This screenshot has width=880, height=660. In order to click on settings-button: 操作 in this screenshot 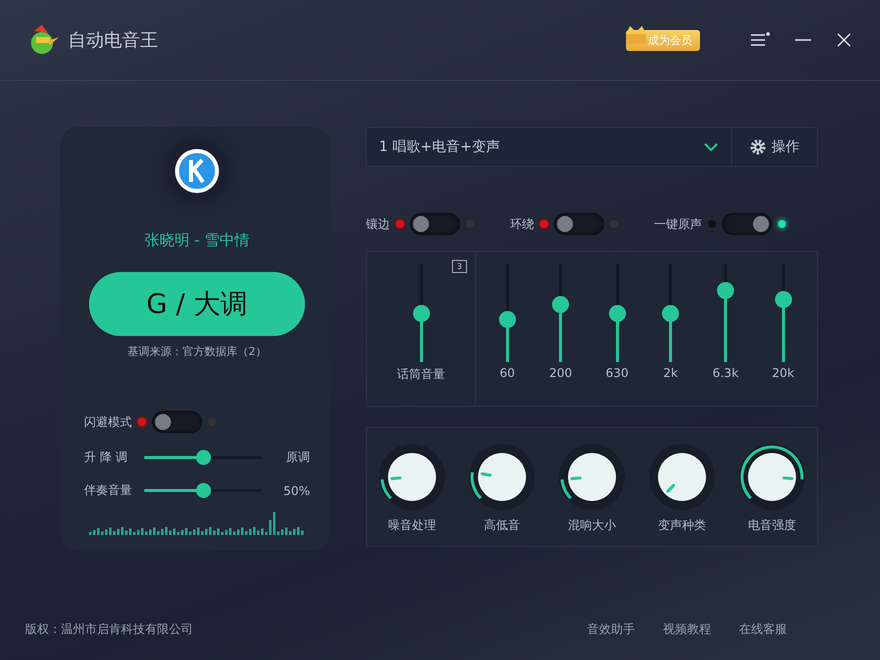, I will do `click(774, 147)`.